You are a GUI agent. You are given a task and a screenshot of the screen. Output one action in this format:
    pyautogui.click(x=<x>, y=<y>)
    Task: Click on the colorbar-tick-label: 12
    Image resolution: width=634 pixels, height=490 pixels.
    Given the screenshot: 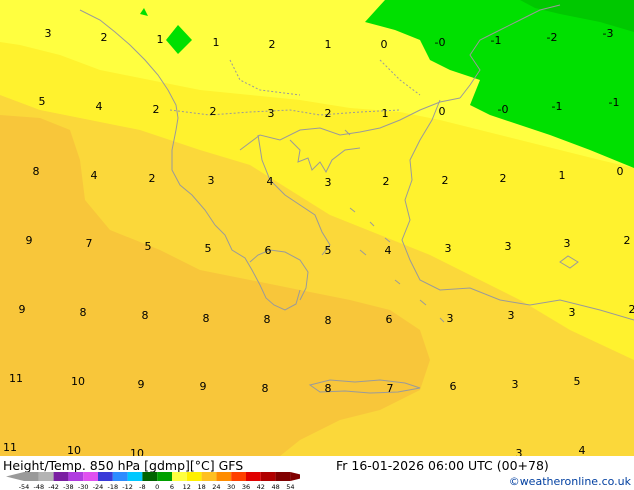 What is the action you would take?
    pyautogui.click(x=187, y=486)
    